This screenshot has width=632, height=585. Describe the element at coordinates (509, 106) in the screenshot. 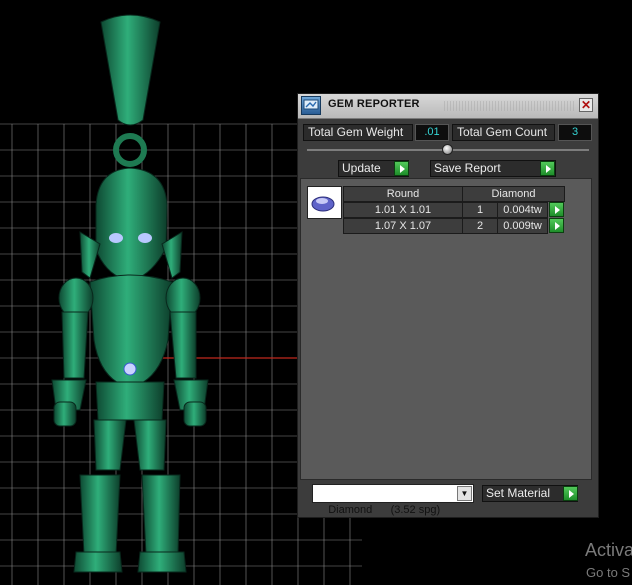

I see `titlebar-grip` at that location.